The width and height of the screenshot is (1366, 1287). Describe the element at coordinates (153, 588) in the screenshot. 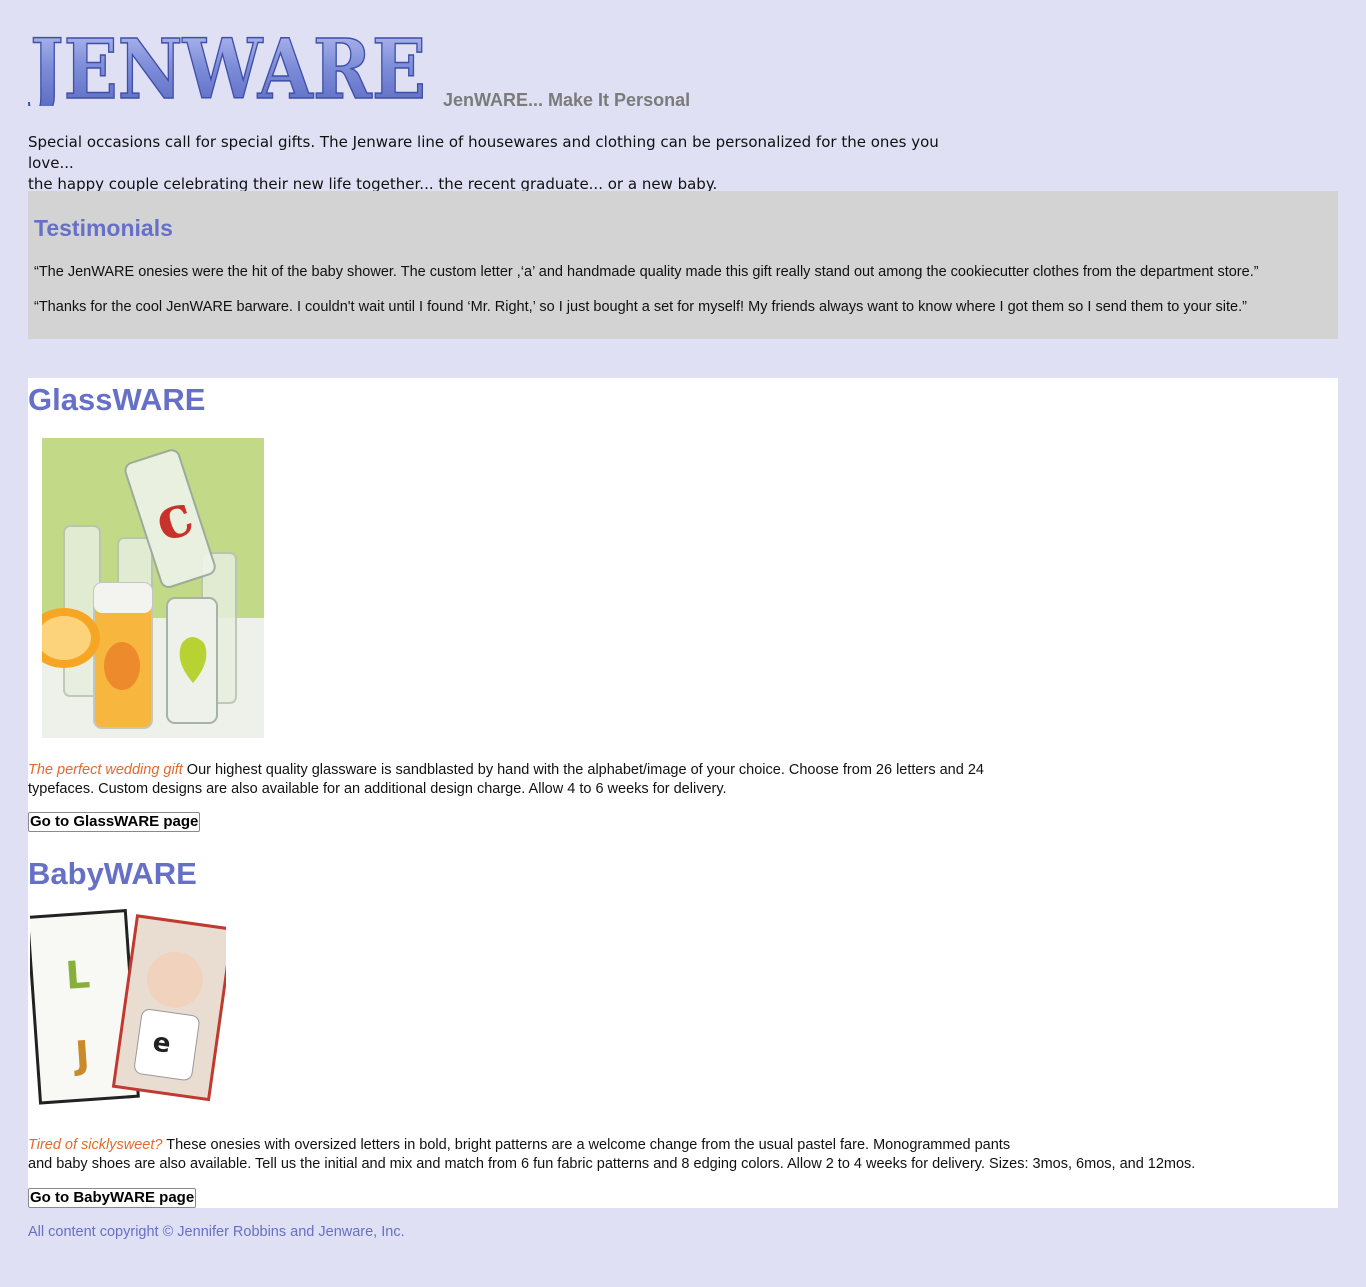

I see `glassware-photo: c` at that location.